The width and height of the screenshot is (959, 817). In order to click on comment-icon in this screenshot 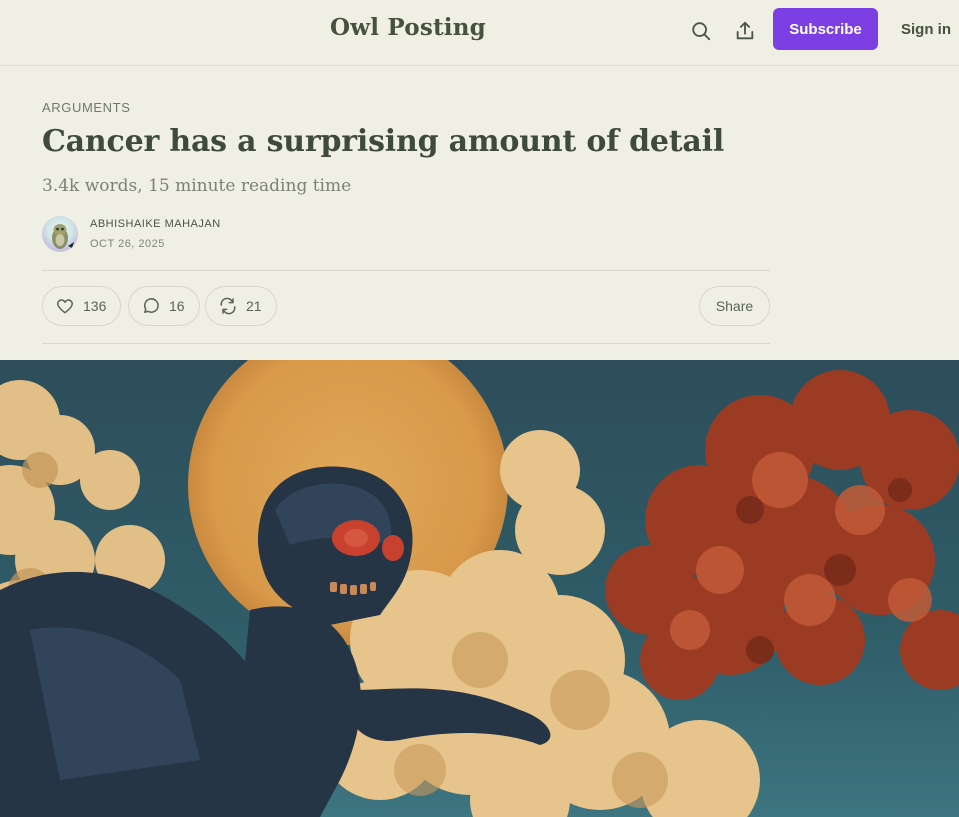, I will do `click(151, 305)`.